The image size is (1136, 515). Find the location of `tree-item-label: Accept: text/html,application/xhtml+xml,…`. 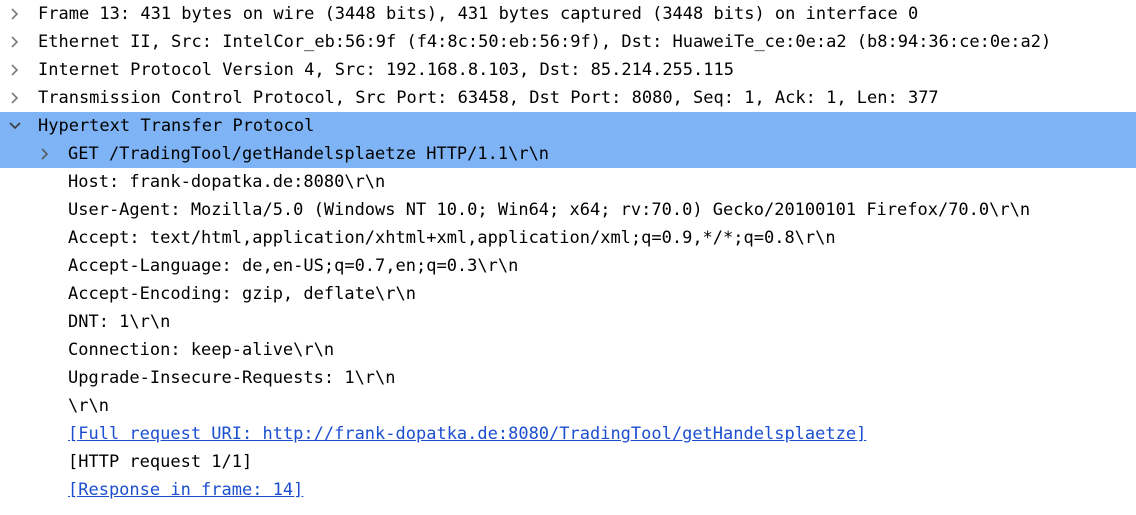

tree-item-label: Accept: text/html,application/xhtml+xml,… is located at coordinates (452, 238).